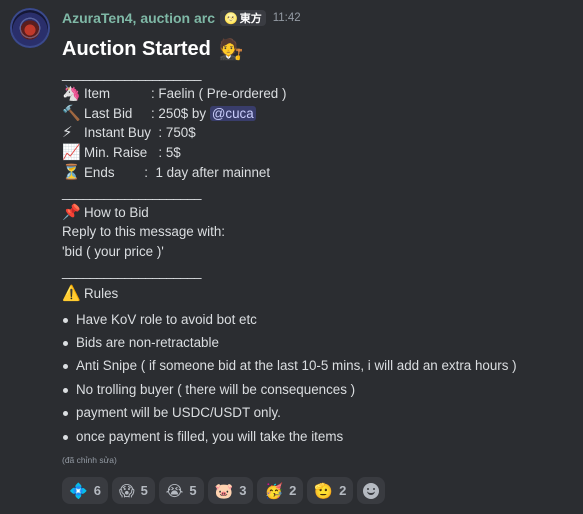 The image size is (583, 514). What do you see at coordinates (101, 293) in the screenshot?
I see `rules-heading-text: Rules` at bounding box center [101, 293].